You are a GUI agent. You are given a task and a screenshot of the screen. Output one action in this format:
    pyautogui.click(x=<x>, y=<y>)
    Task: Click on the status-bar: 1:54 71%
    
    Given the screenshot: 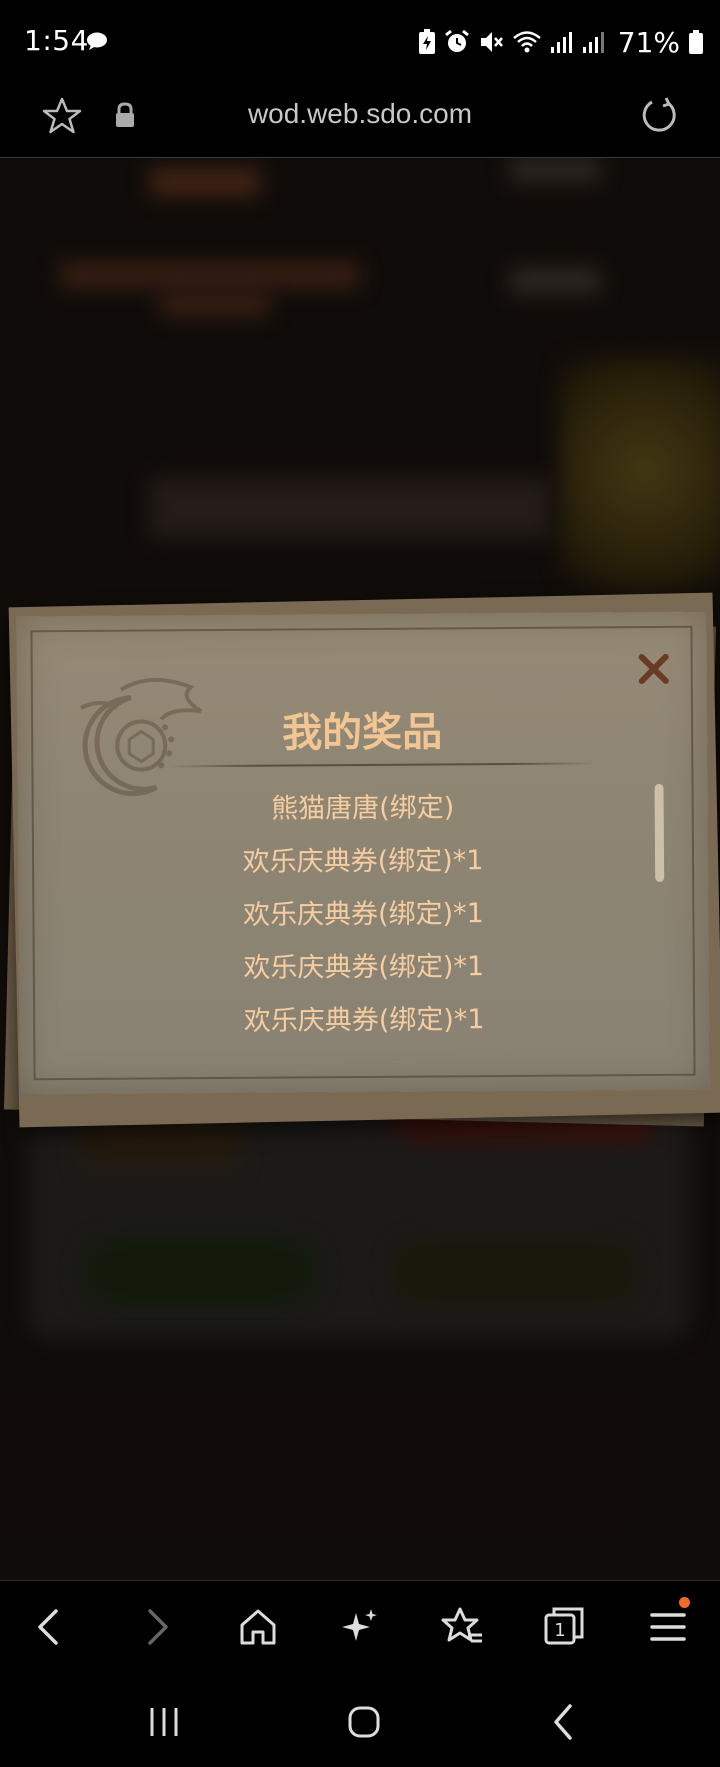 What is the action you would take?
    pyautogui.click(x=360, y=42)
    